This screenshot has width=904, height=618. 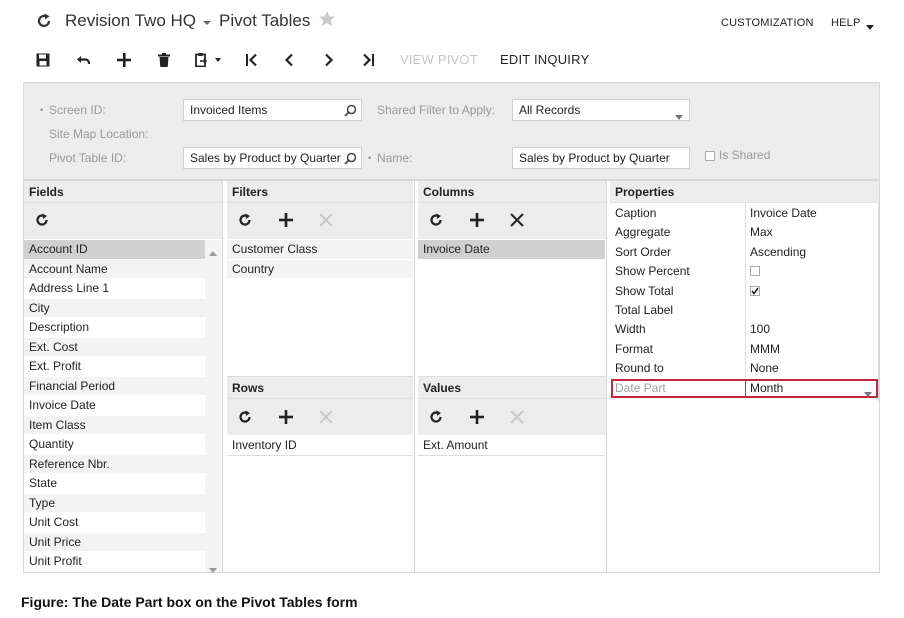 What do you see at coordinates (764, 368) in the screenshot?
I see `property-value: None` at bounding box center [764, 368].